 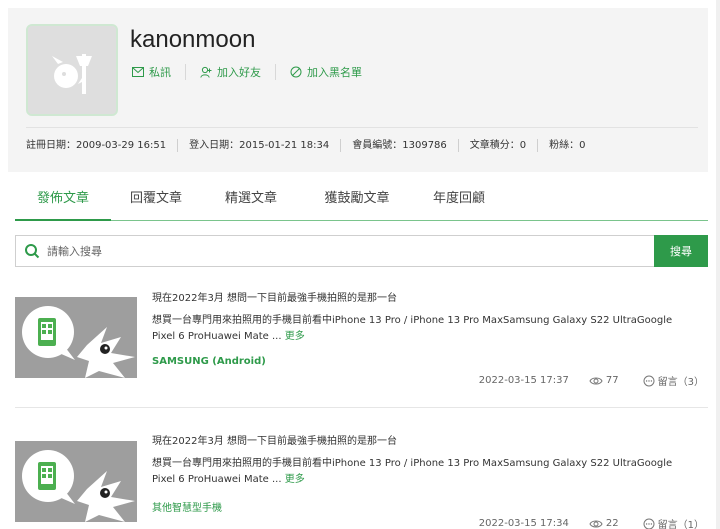 I want to click on fans-count: 粉絲：0, so click(x=567, y=145).